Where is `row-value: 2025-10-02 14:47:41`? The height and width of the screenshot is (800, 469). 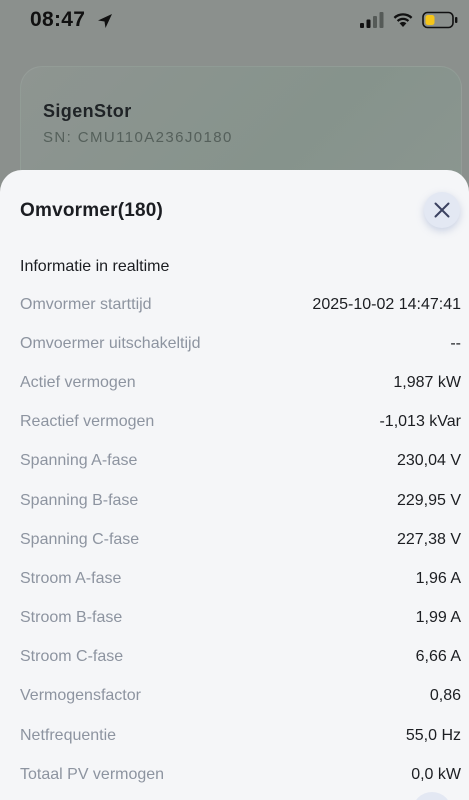
row-value: 2025-10-02 14:47:41 is located at coordinates (386, 304).